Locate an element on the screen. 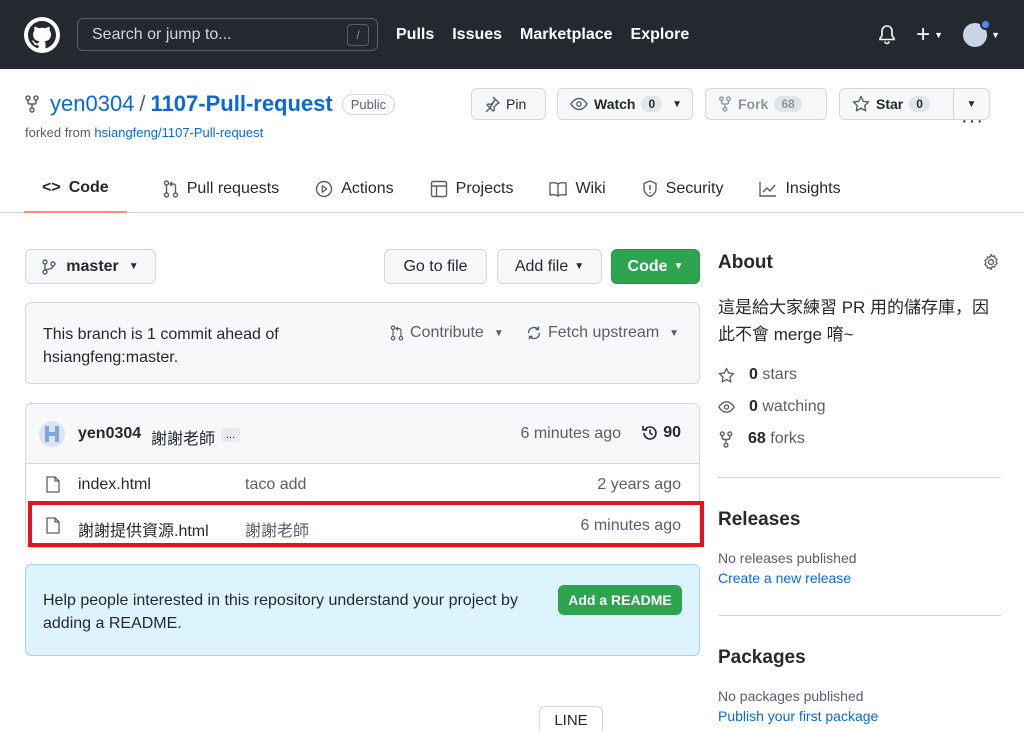 The height and width of the screenshot is (731, 1024). latest-commit-row: yen0304 謝謝老師 ... 6 minutes ago 90 is located at coordinates (362, 434).